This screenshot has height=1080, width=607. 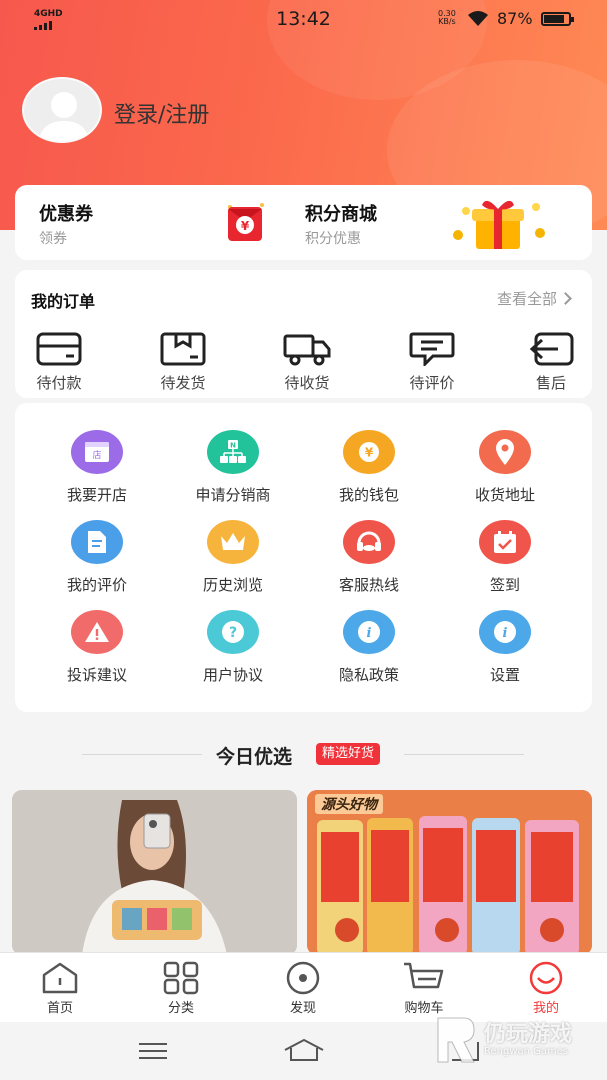 I want to click on tab-home: 首页, so click(x=60, y=988).